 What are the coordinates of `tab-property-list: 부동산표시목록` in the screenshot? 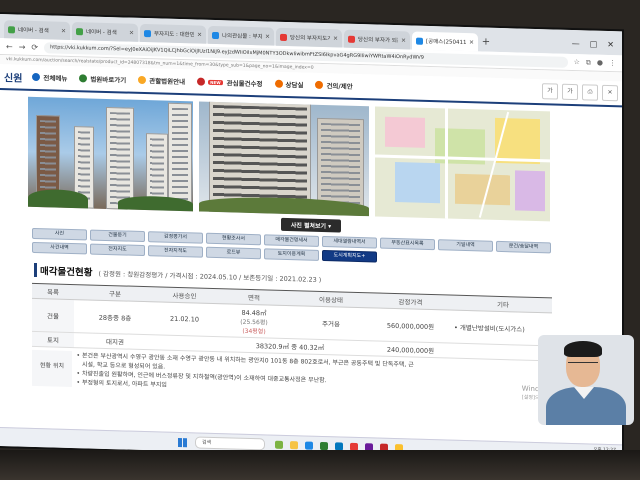 It's located at (407, 244).